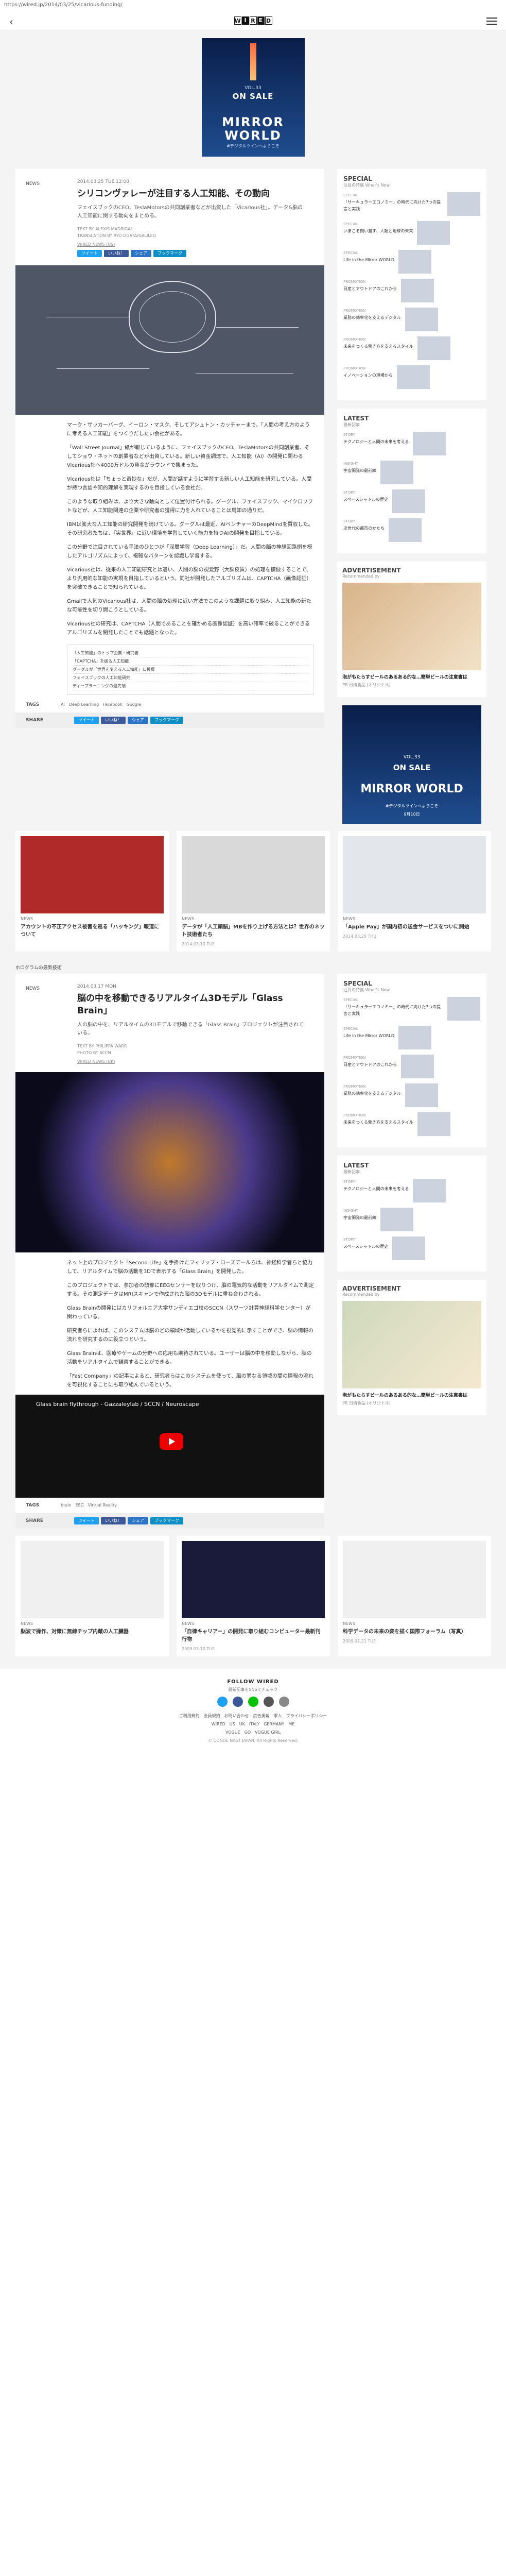  Describe the element at coordinates (190, 661) in the screenshot. I see `related-link: 「CAPTCHA」を破る人工知能` at that location.